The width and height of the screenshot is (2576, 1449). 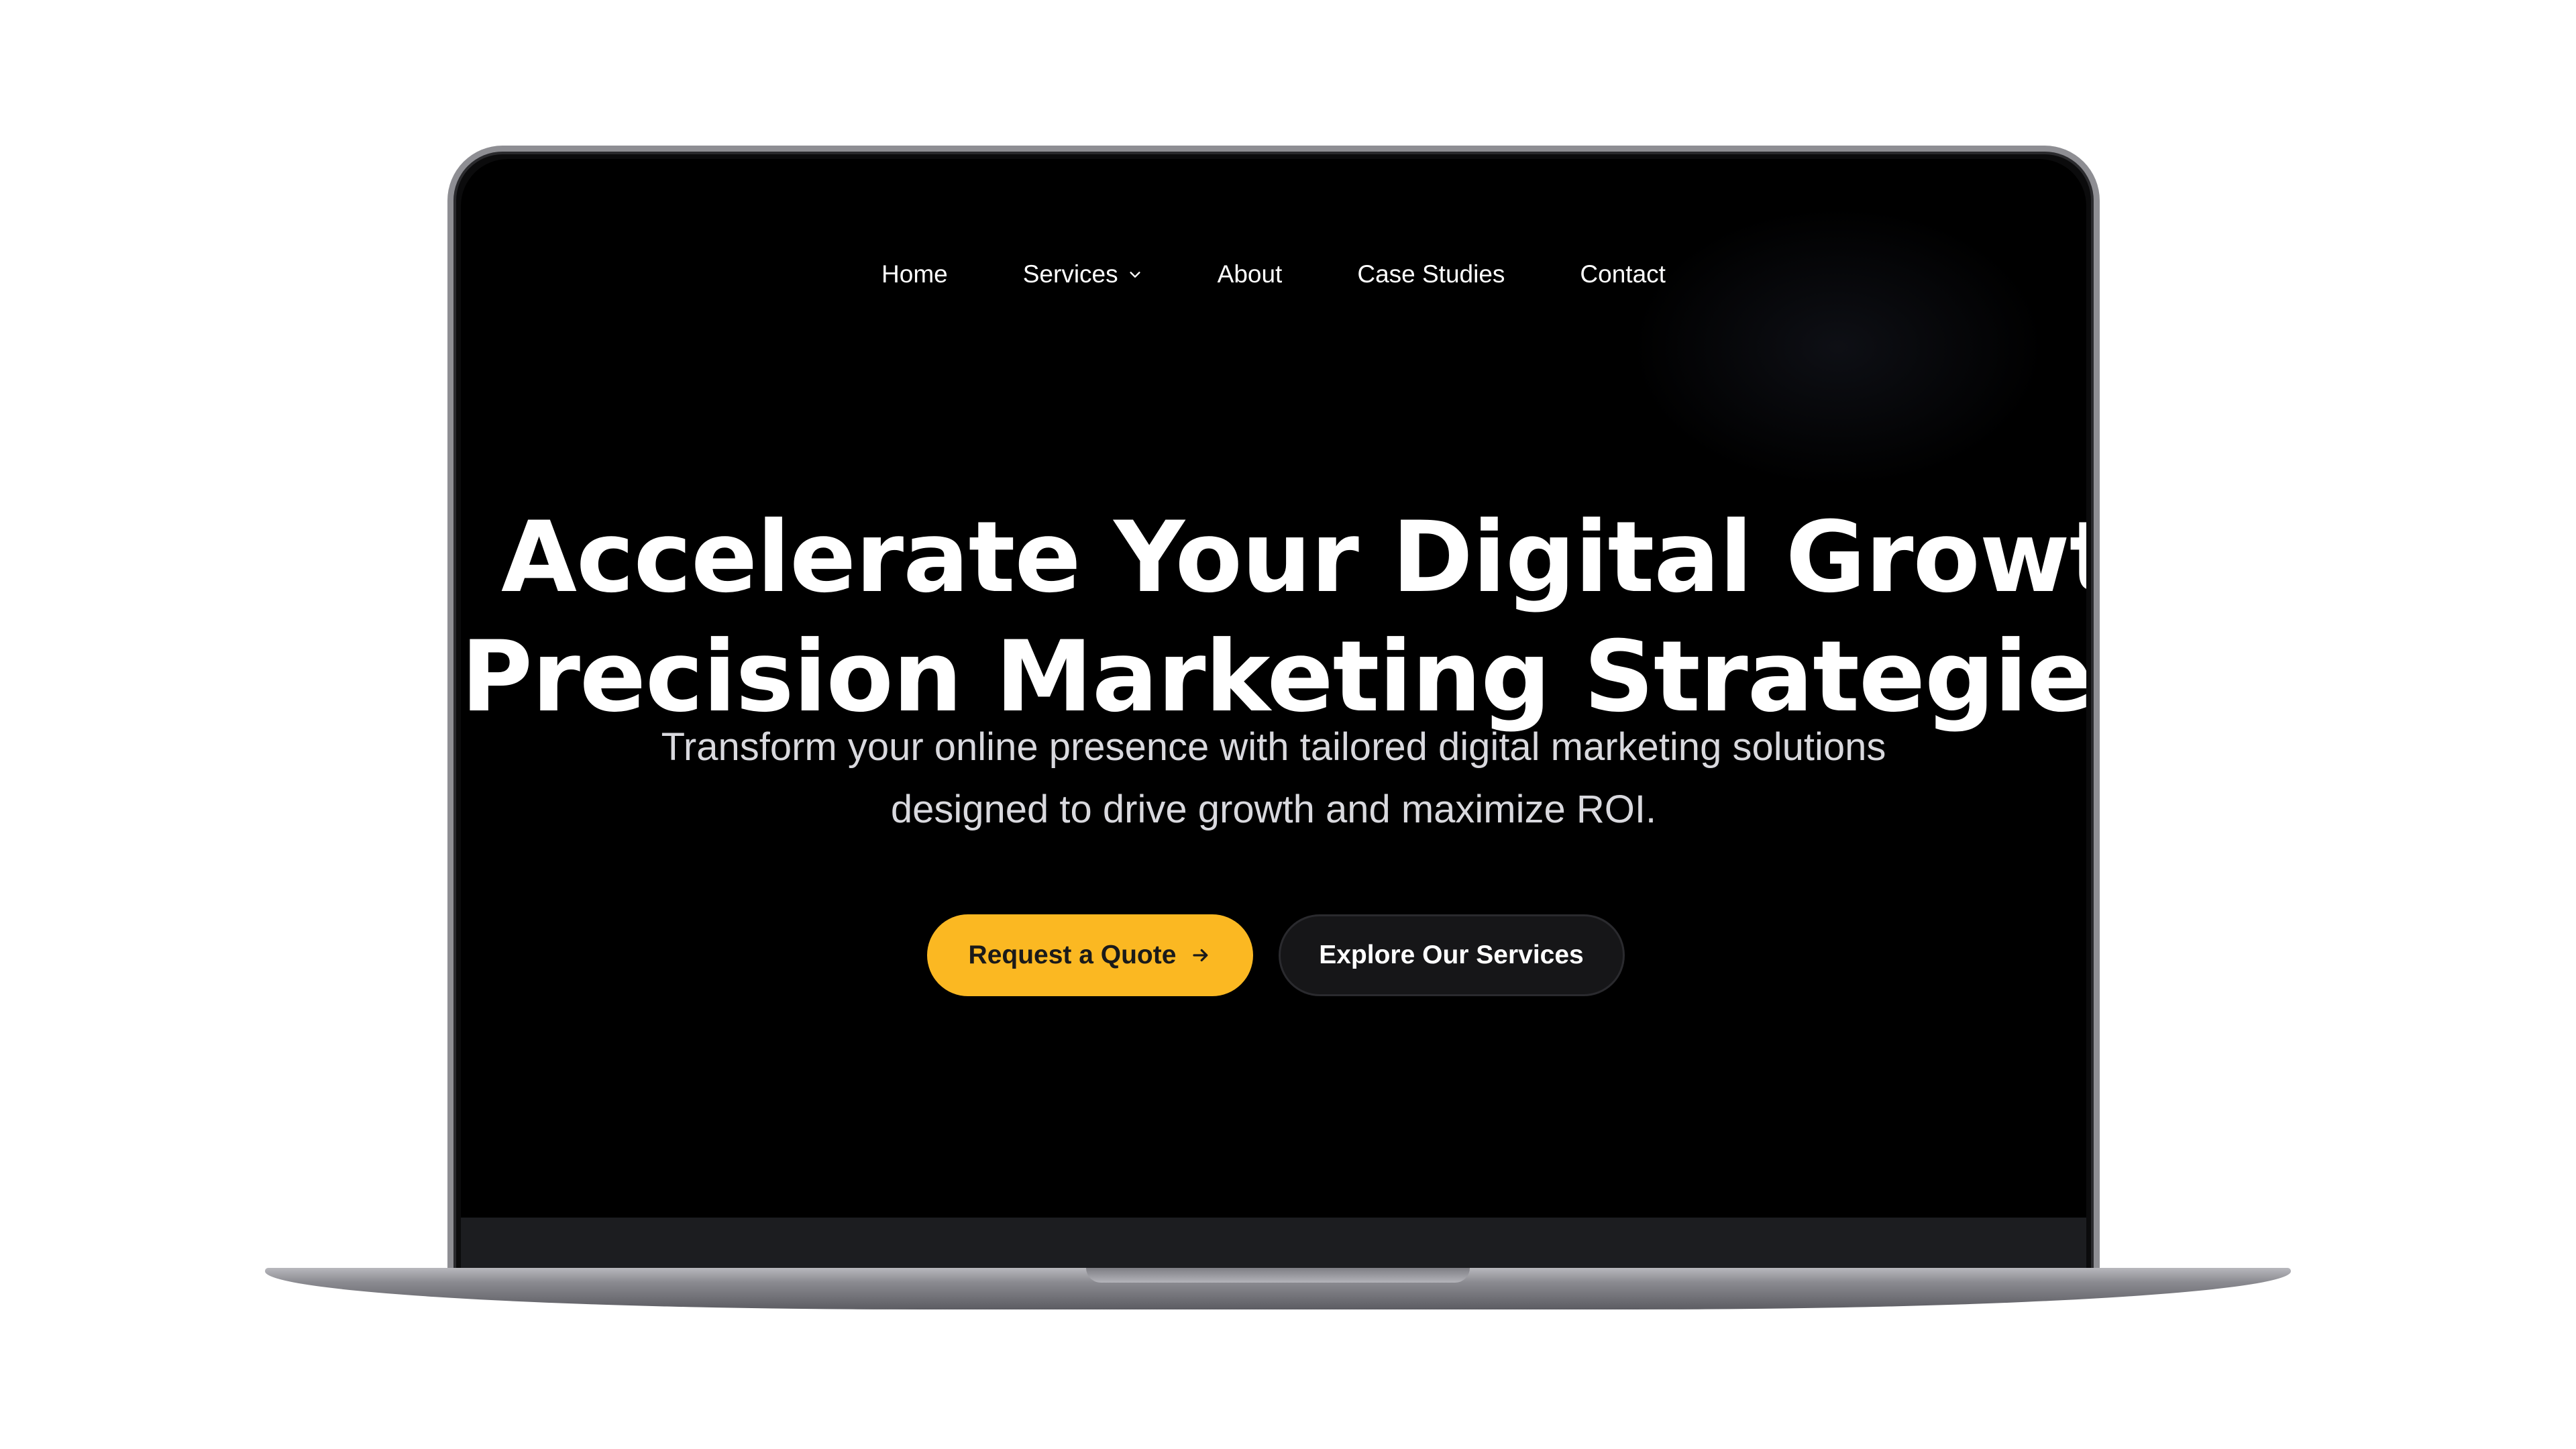 I want to click on explore-services-button: Explore Our Services, so click(x=1451, y=955).